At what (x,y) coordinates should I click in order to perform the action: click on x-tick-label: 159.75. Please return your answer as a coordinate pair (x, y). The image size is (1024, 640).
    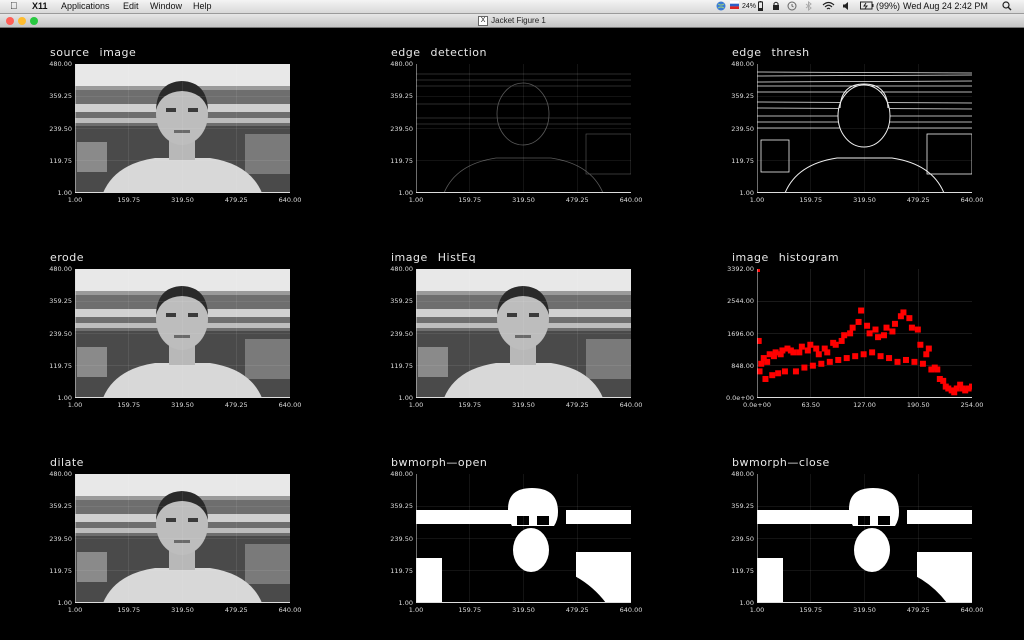
    Looking at the image, I should click on (470, 405).